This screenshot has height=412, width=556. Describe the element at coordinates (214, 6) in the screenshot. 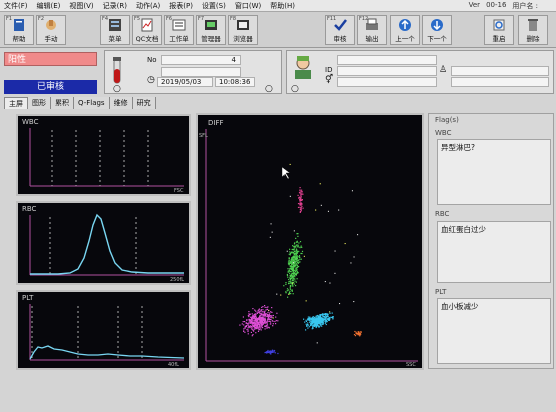

I see `menu-settings: 设置(S)` at that location.